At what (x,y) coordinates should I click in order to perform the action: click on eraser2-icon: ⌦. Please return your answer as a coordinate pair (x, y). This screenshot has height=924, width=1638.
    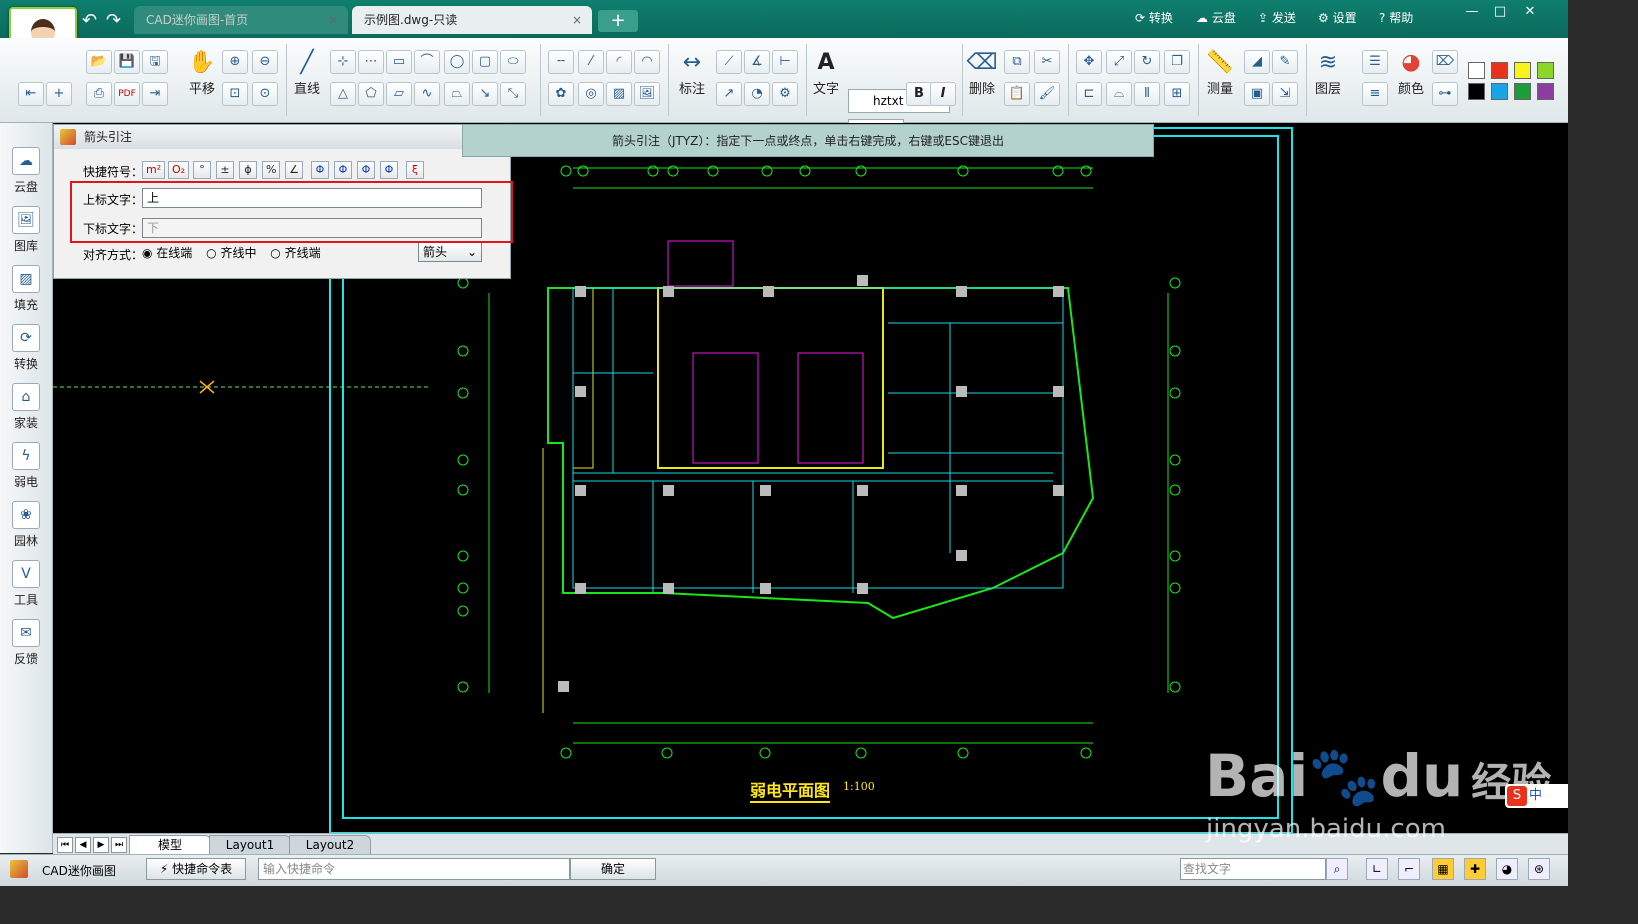
    Looking at the image, I should click on (1445, 62).